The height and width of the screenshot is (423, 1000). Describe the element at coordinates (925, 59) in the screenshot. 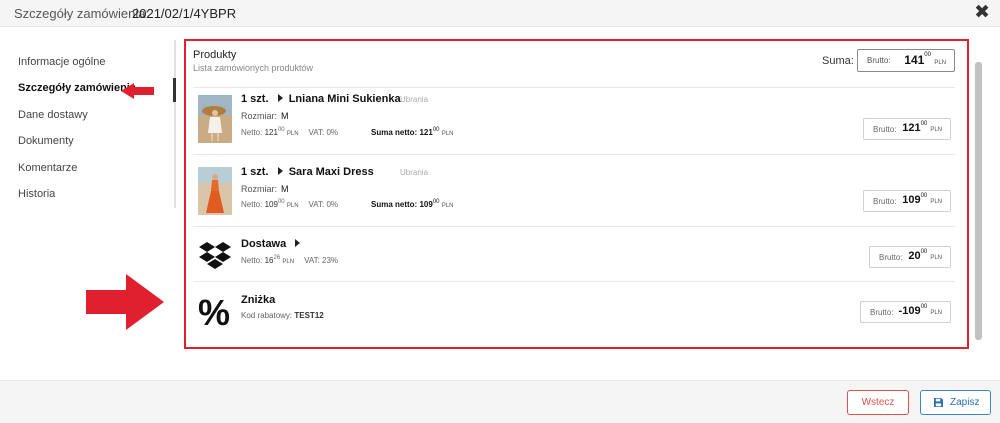

I see `total-gross-value: 14100 PLN` at that location.